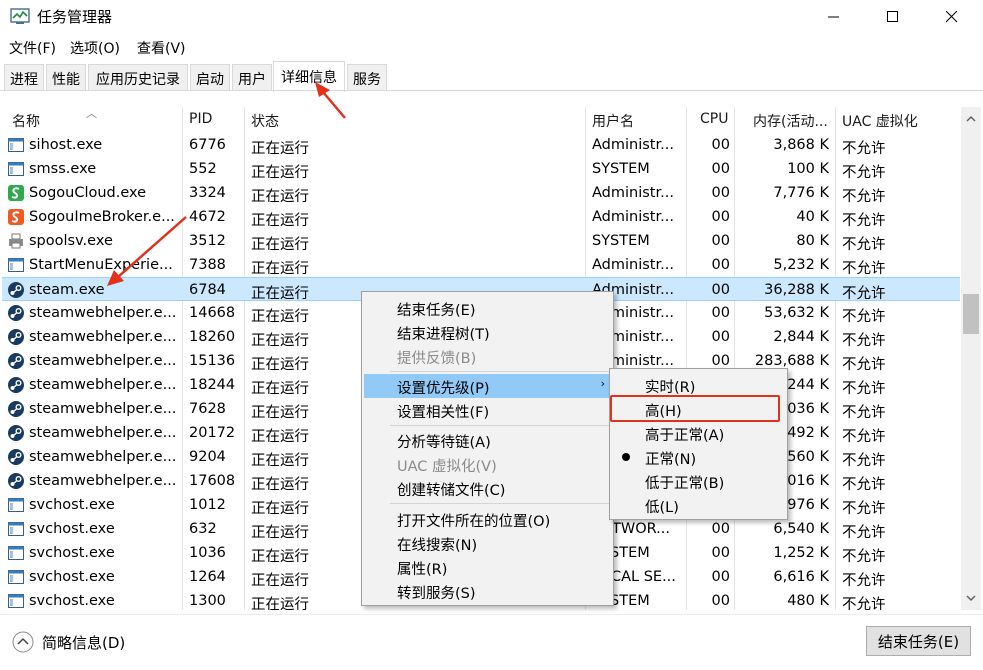 This screenshot has height=670, width=983. Describe the element at coordinates (226, 184) in the screenshot. I see `annotation-arrows` at that location.